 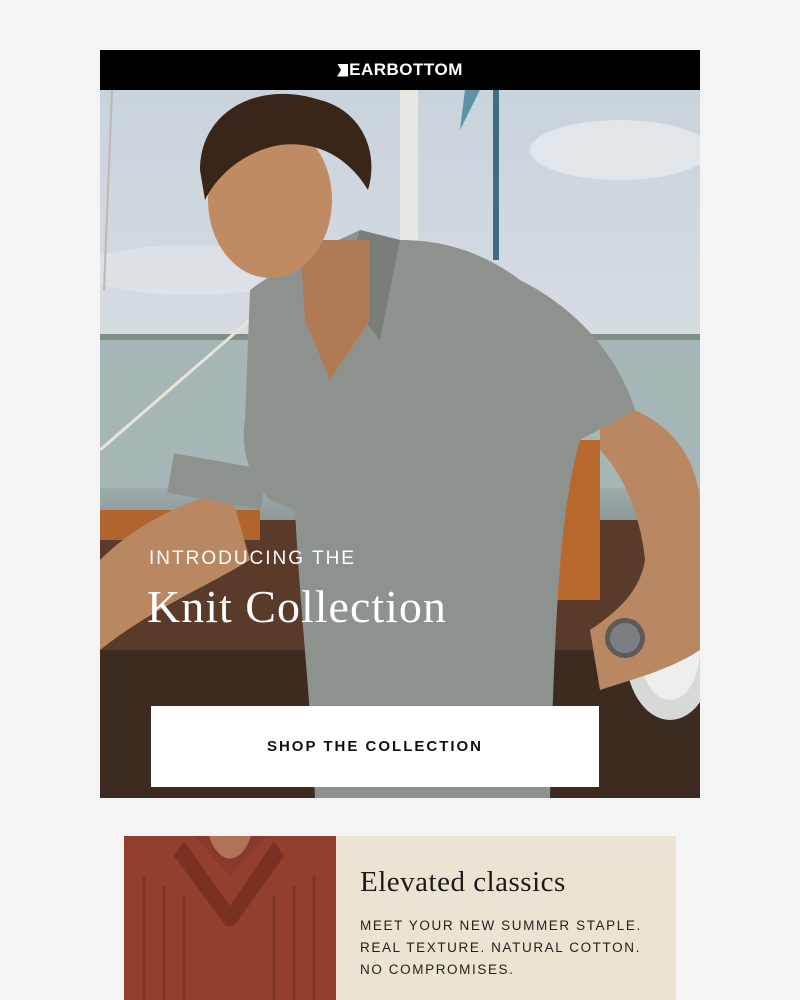 What do you see at coordinates (501, 925) in the screenshot?
I see `feature-copy-line-1: MEET YOUR NEW SUMMER STAPLE.` at bounding box center [501, 925].